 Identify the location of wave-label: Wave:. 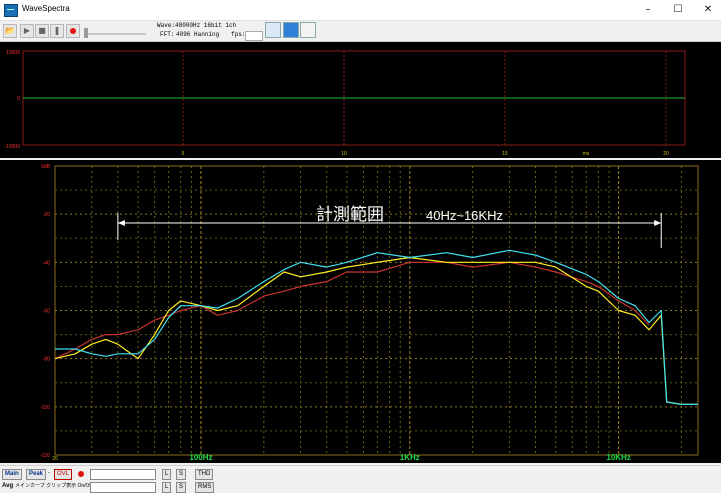
(166, 25).